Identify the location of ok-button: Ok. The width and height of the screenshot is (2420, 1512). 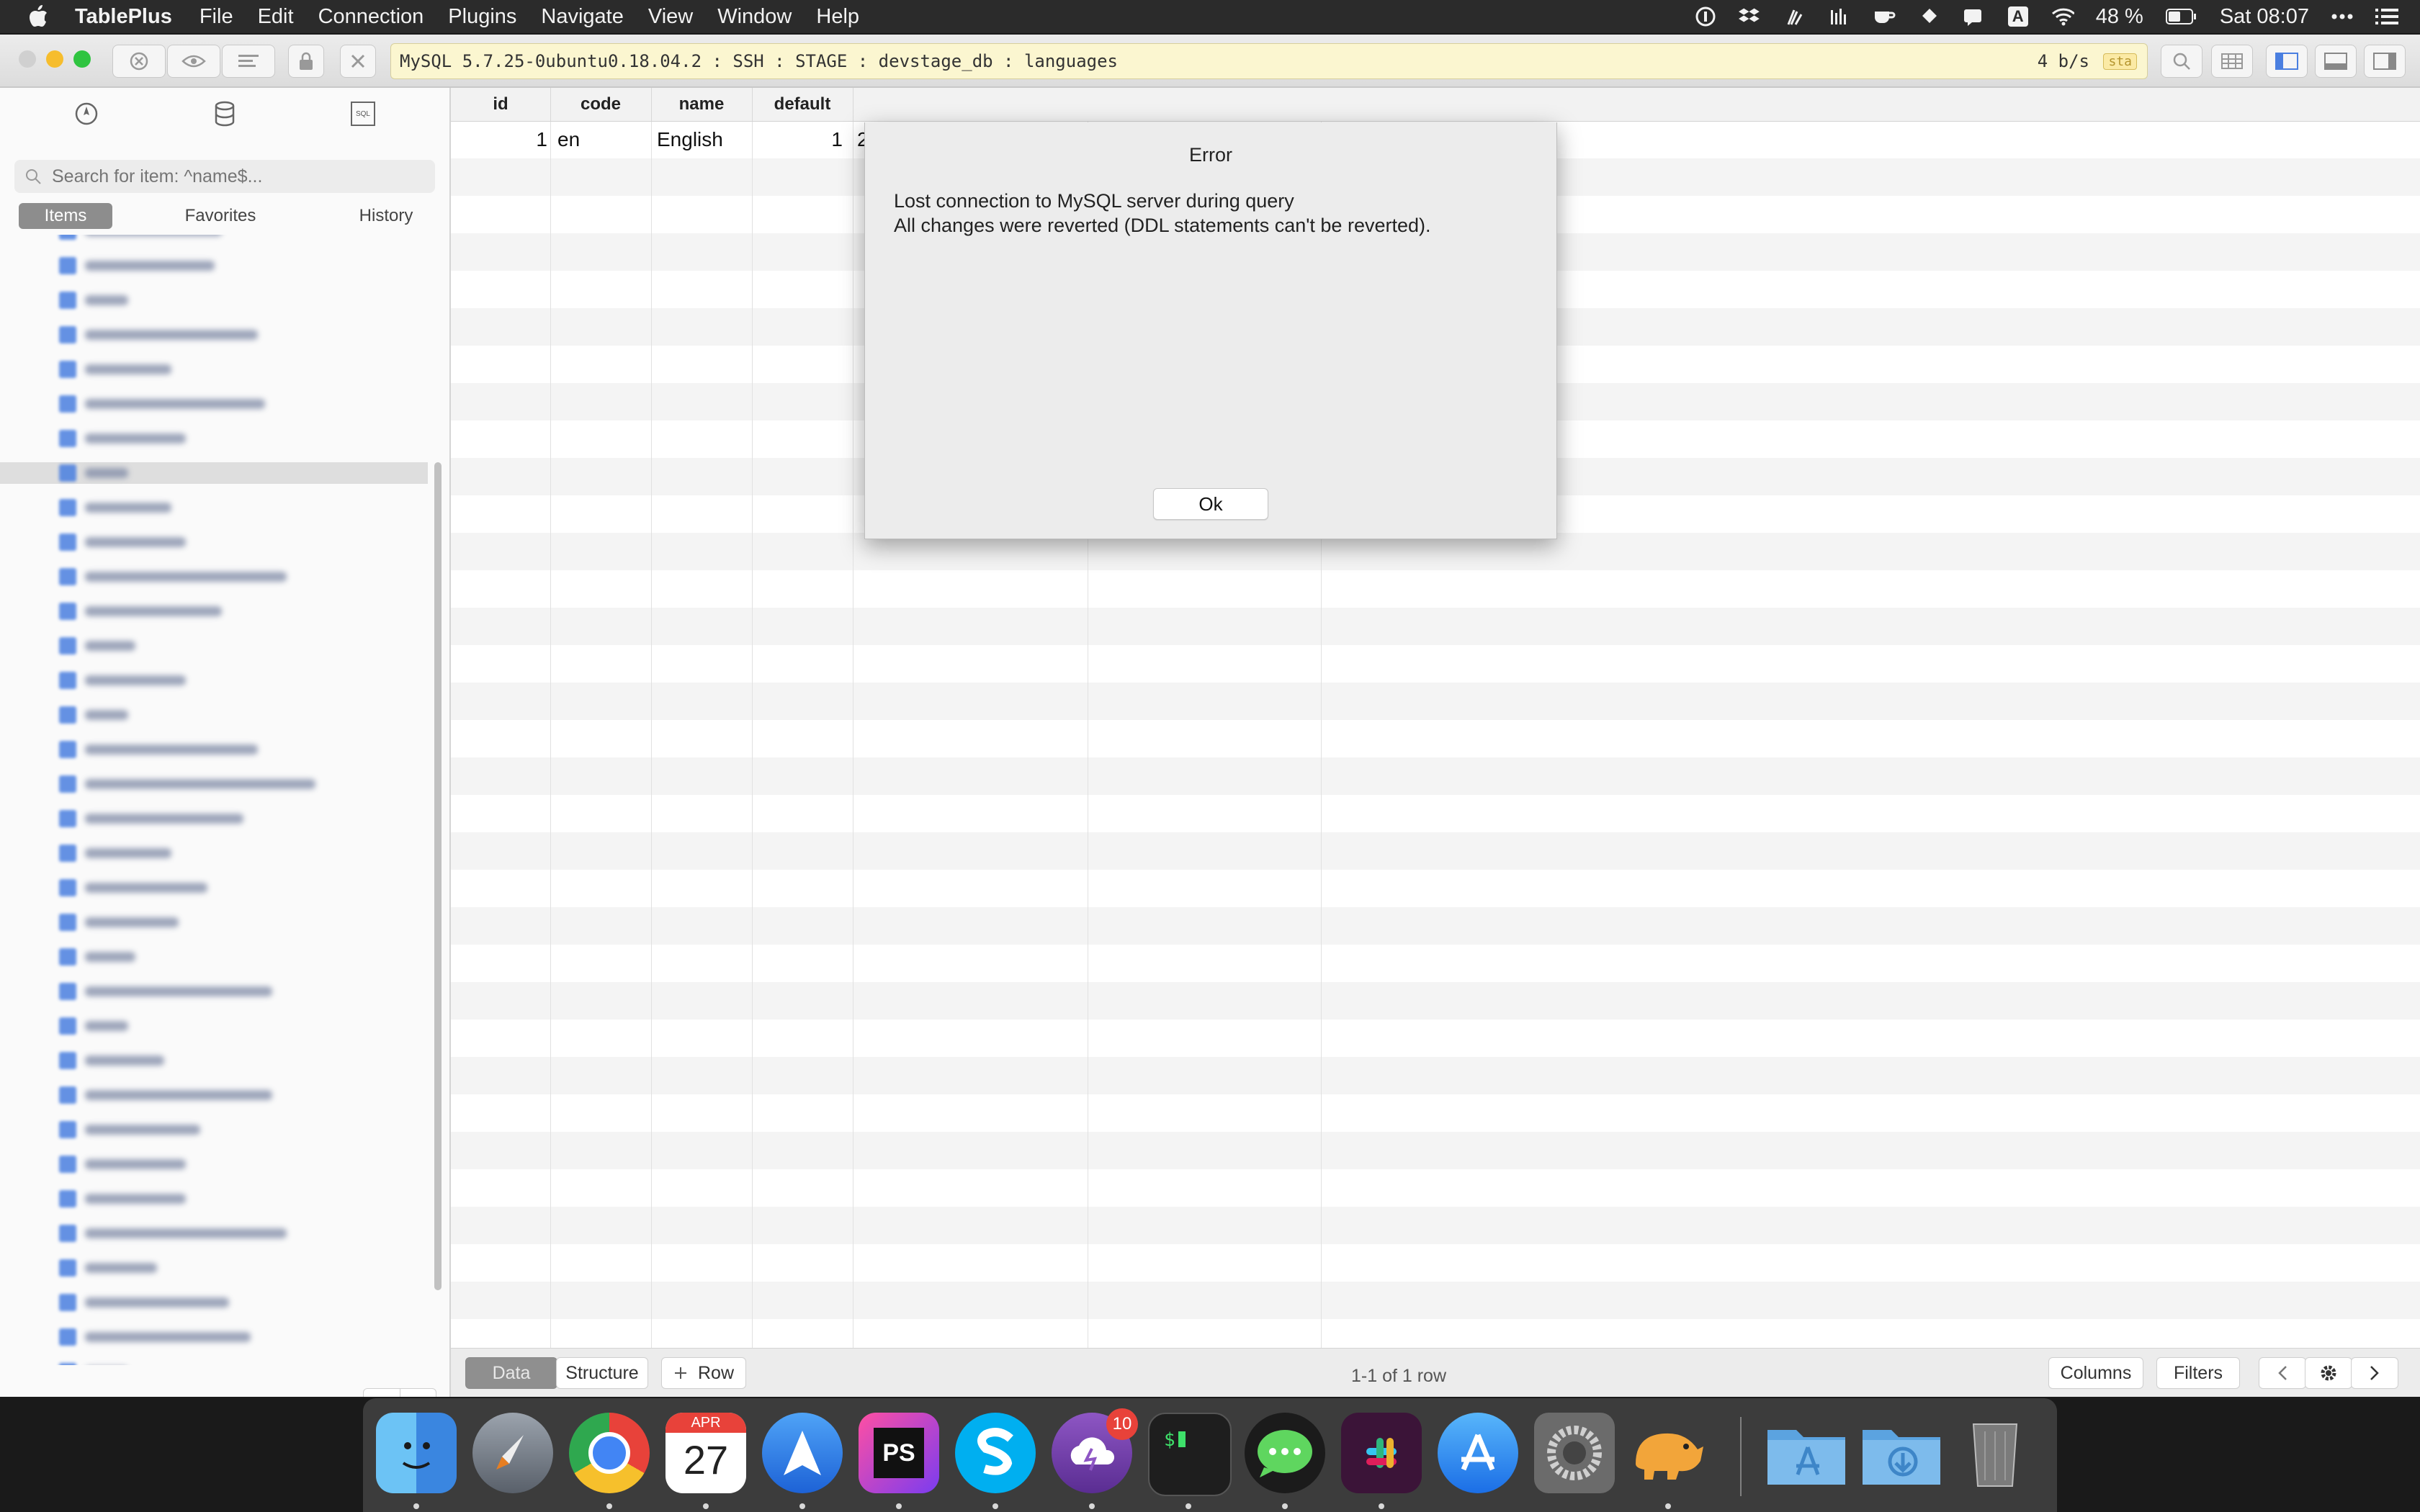
(1210, 504).